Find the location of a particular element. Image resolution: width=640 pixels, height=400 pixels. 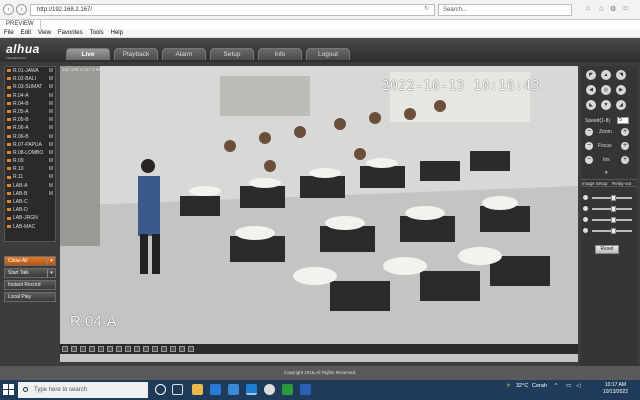

zoom-in-icon: + is located at coordinates (625, 132).